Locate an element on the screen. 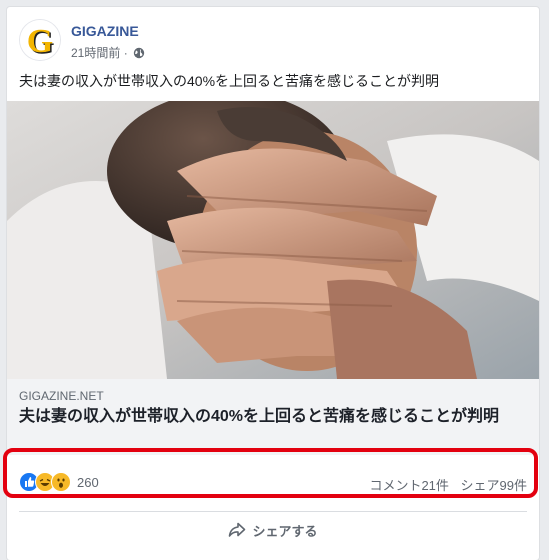 Image resolution: width=549 pixels, height=560 pixels. highlight-box is located at coordinates (270, 473).